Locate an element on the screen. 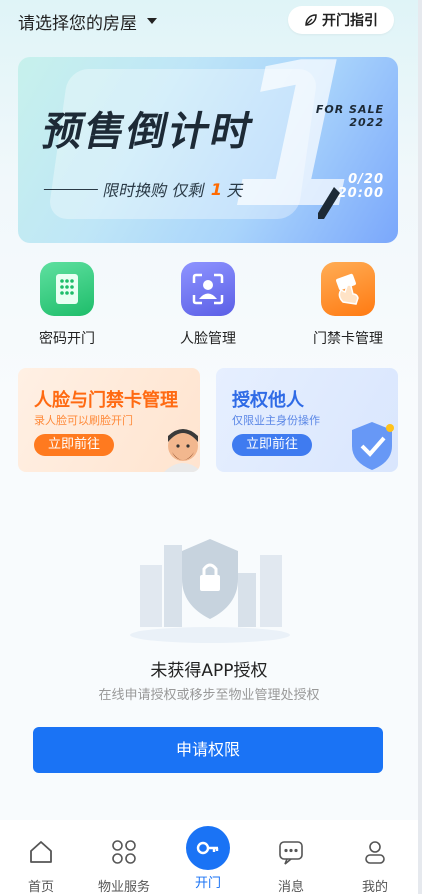  empty-state-subtitle: 在线申请授权或移步至物业管理处授权 is located at coordinates (209, 695).